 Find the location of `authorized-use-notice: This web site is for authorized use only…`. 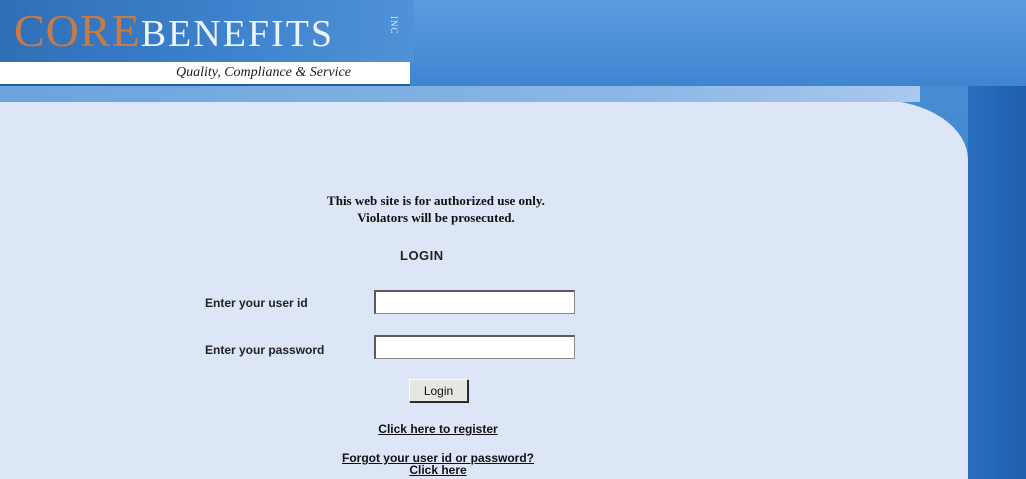

authorized-use-notice: This web site is for authorized use only… is located at coordinates (436, 209).